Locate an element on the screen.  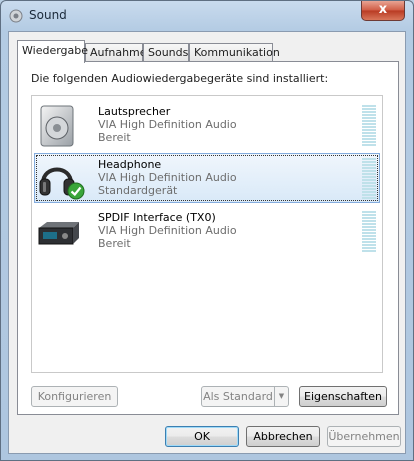
configure-button: Konfigurieren is located at coordinates (74, 396).